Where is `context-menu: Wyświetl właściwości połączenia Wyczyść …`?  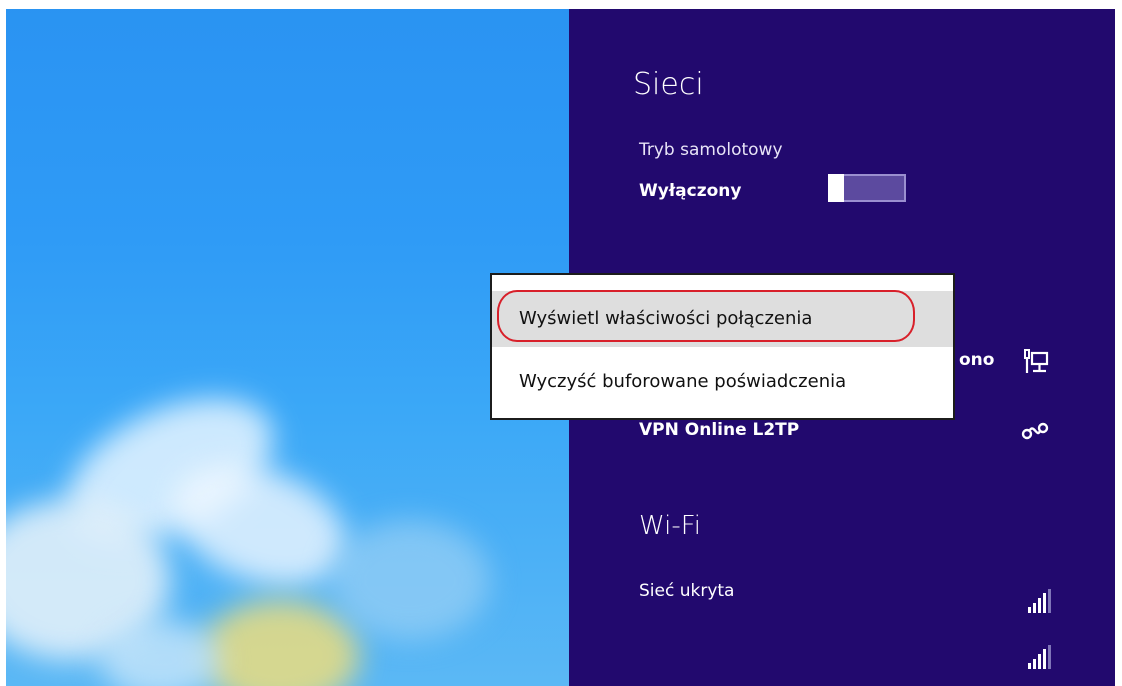
context-menu: Wyświetl właściwości połączenia Wyczyść … is located at coordinates (722, 346).